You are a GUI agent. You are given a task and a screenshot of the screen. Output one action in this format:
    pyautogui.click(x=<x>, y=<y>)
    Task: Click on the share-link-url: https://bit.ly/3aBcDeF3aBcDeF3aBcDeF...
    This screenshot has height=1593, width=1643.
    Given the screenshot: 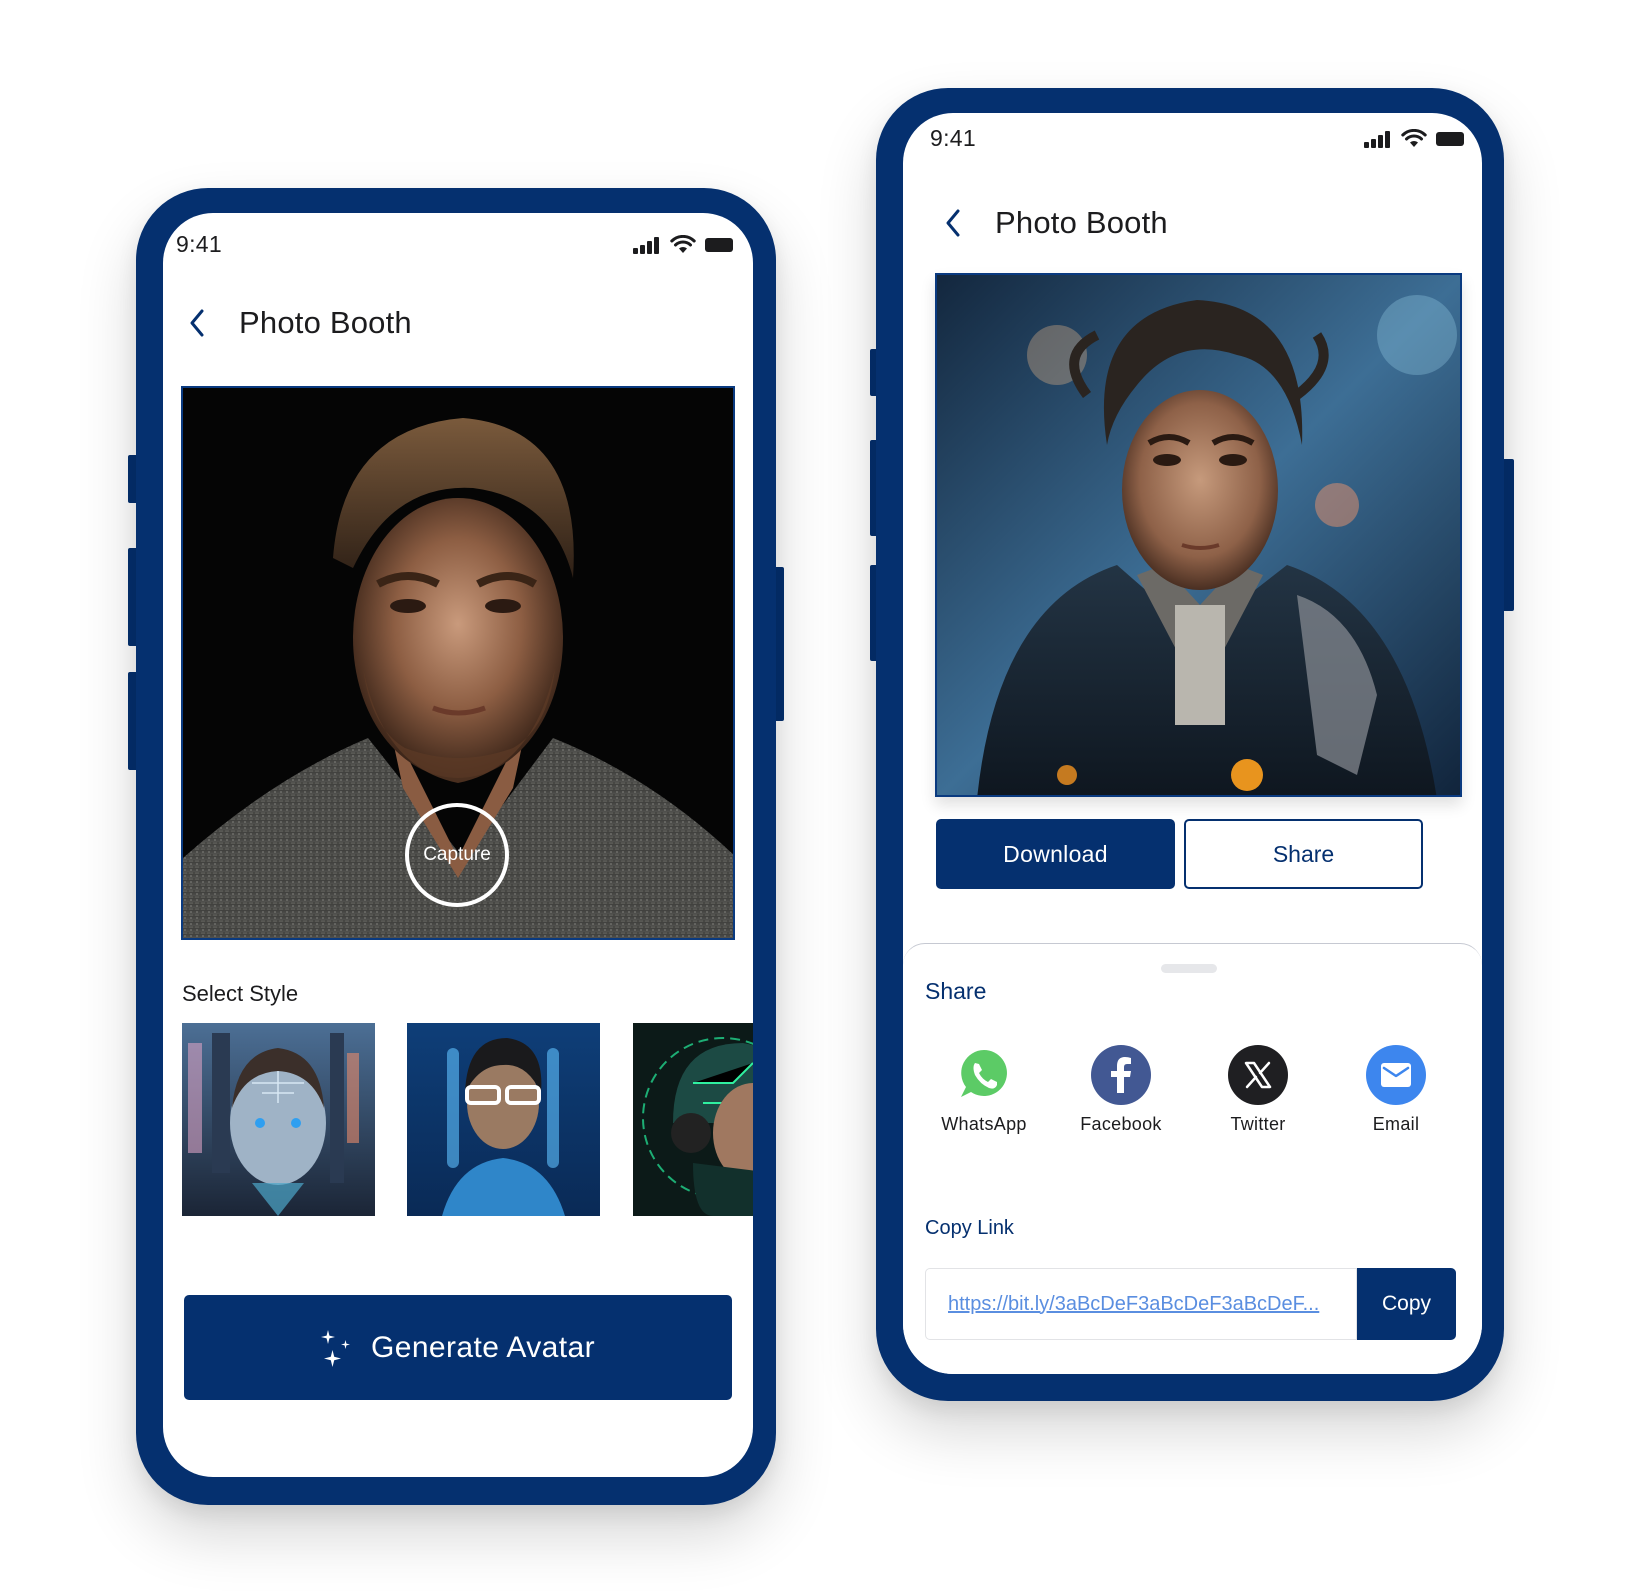 What is the action you would take?
    pyautogui.click(x=1133, y=1304)
    